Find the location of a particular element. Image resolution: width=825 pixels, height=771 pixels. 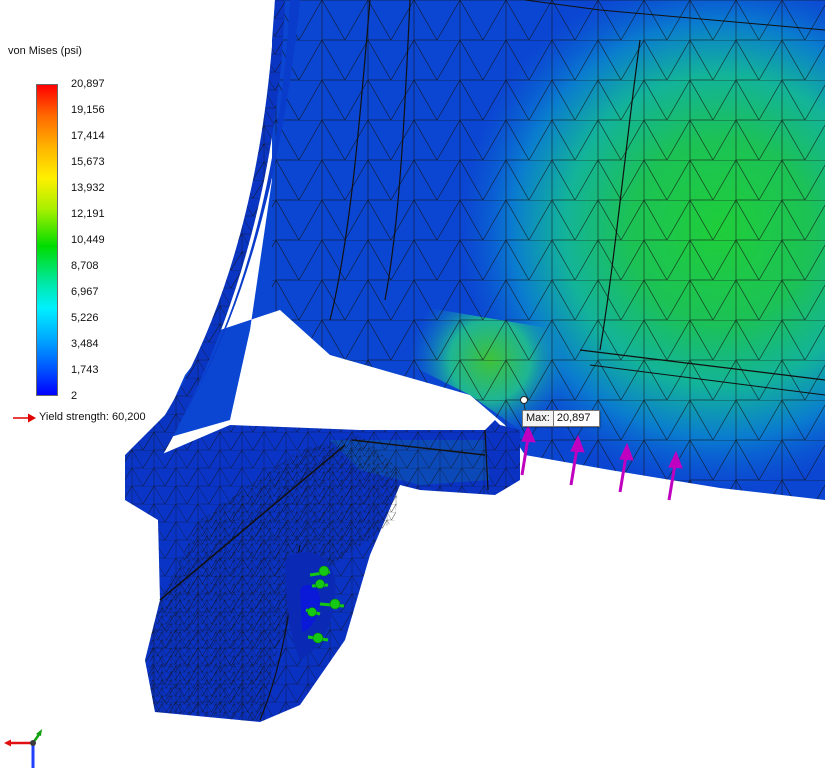

legend-tick: 8,708 is located at coordinates (85, 266).